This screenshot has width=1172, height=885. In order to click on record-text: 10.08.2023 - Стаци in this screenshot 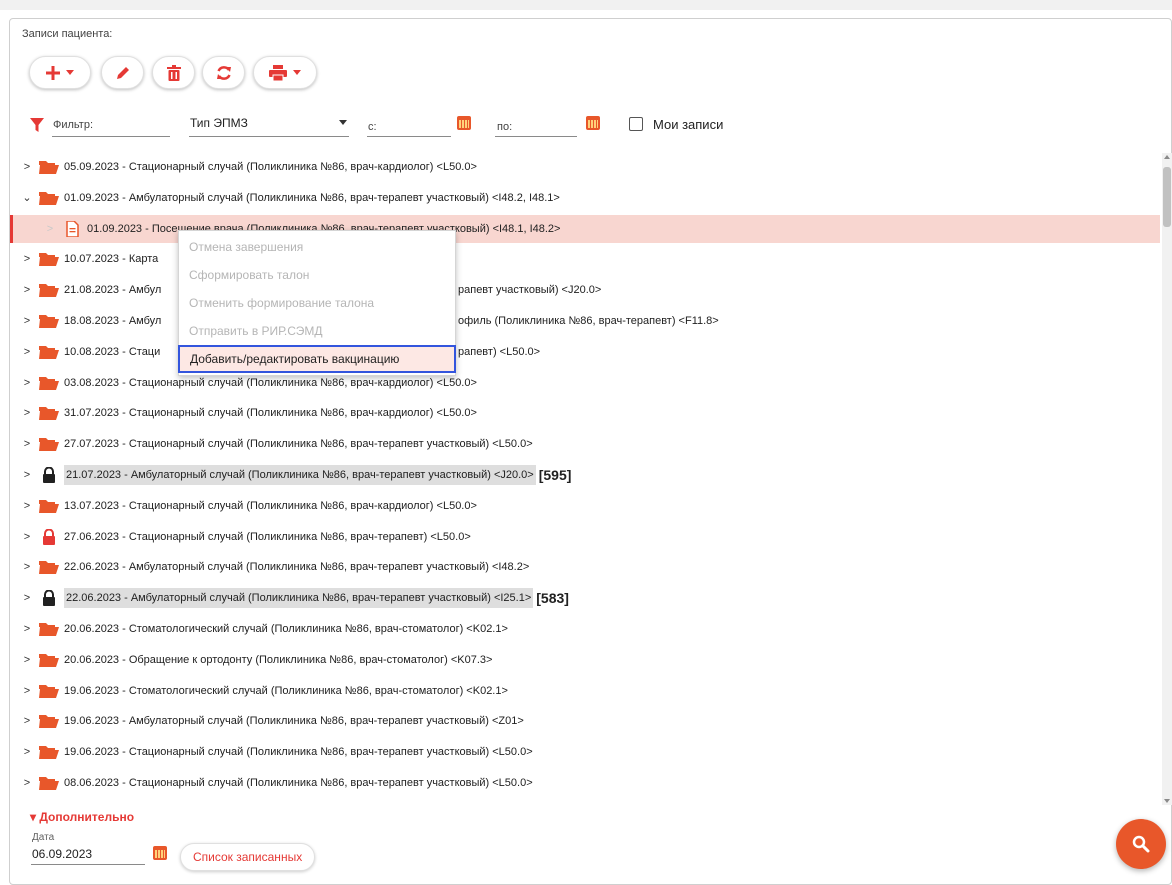, I will do `click(112, 351)`.